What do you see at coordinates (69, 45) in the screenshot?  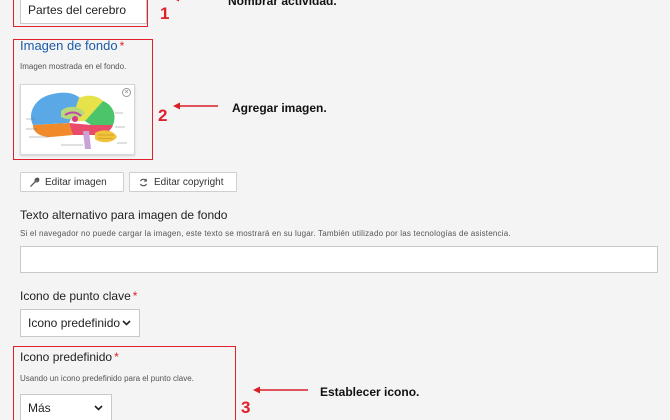 I see `background-image-label-text: Imagen de fondo` at bounding box center [69, 45].